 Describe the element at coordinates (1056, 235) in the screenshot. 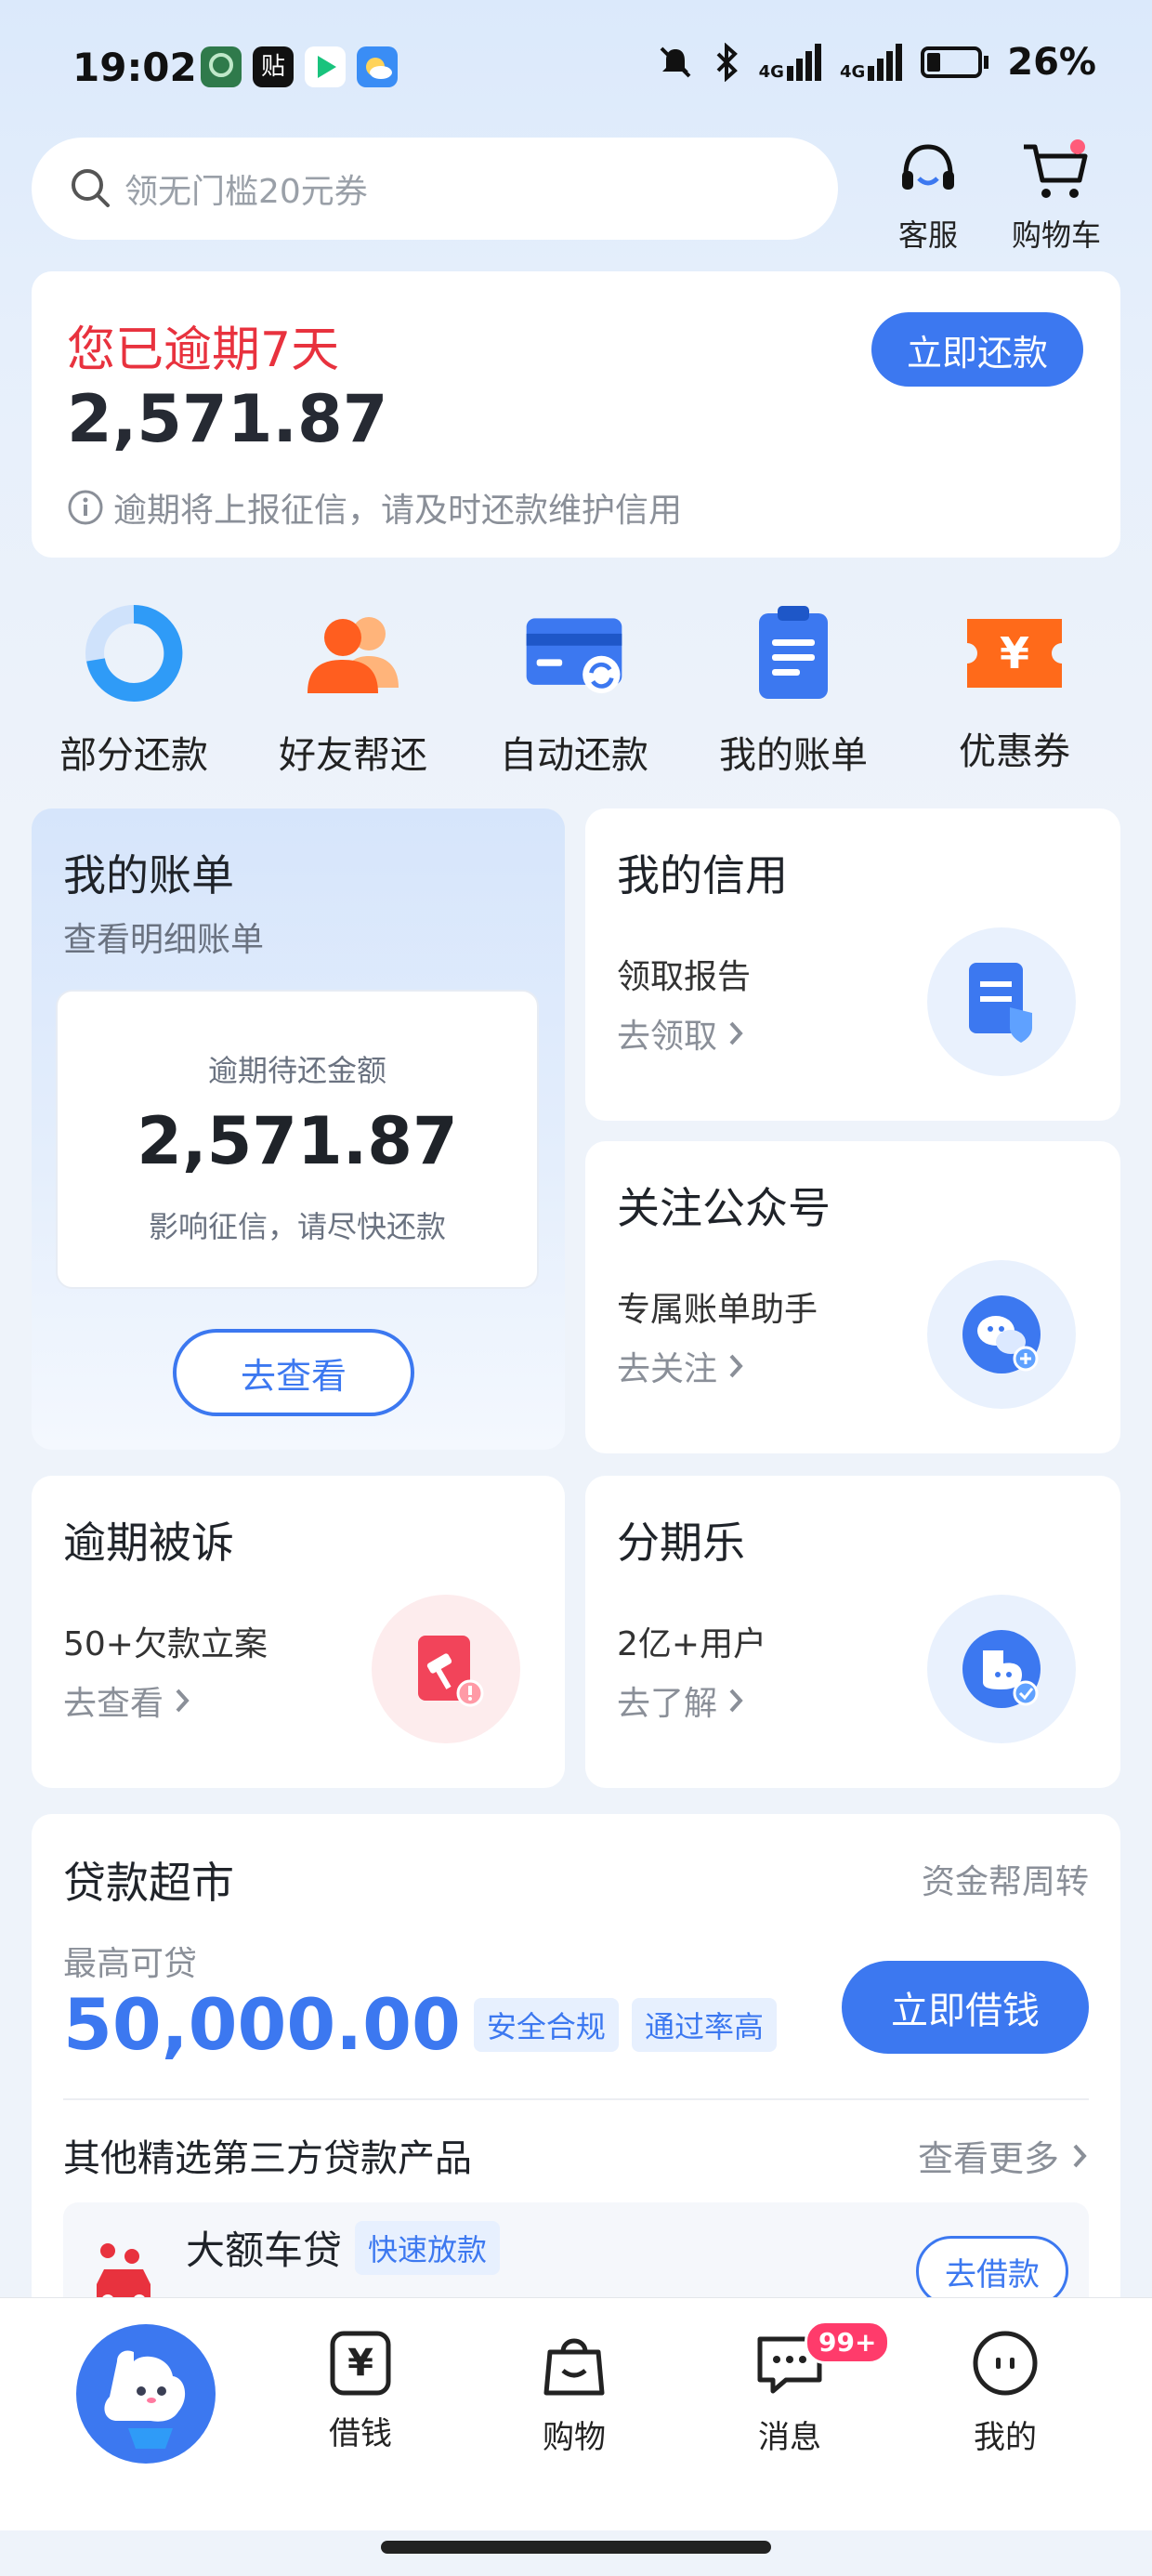

I see `cart-label: 购物车` at that location.